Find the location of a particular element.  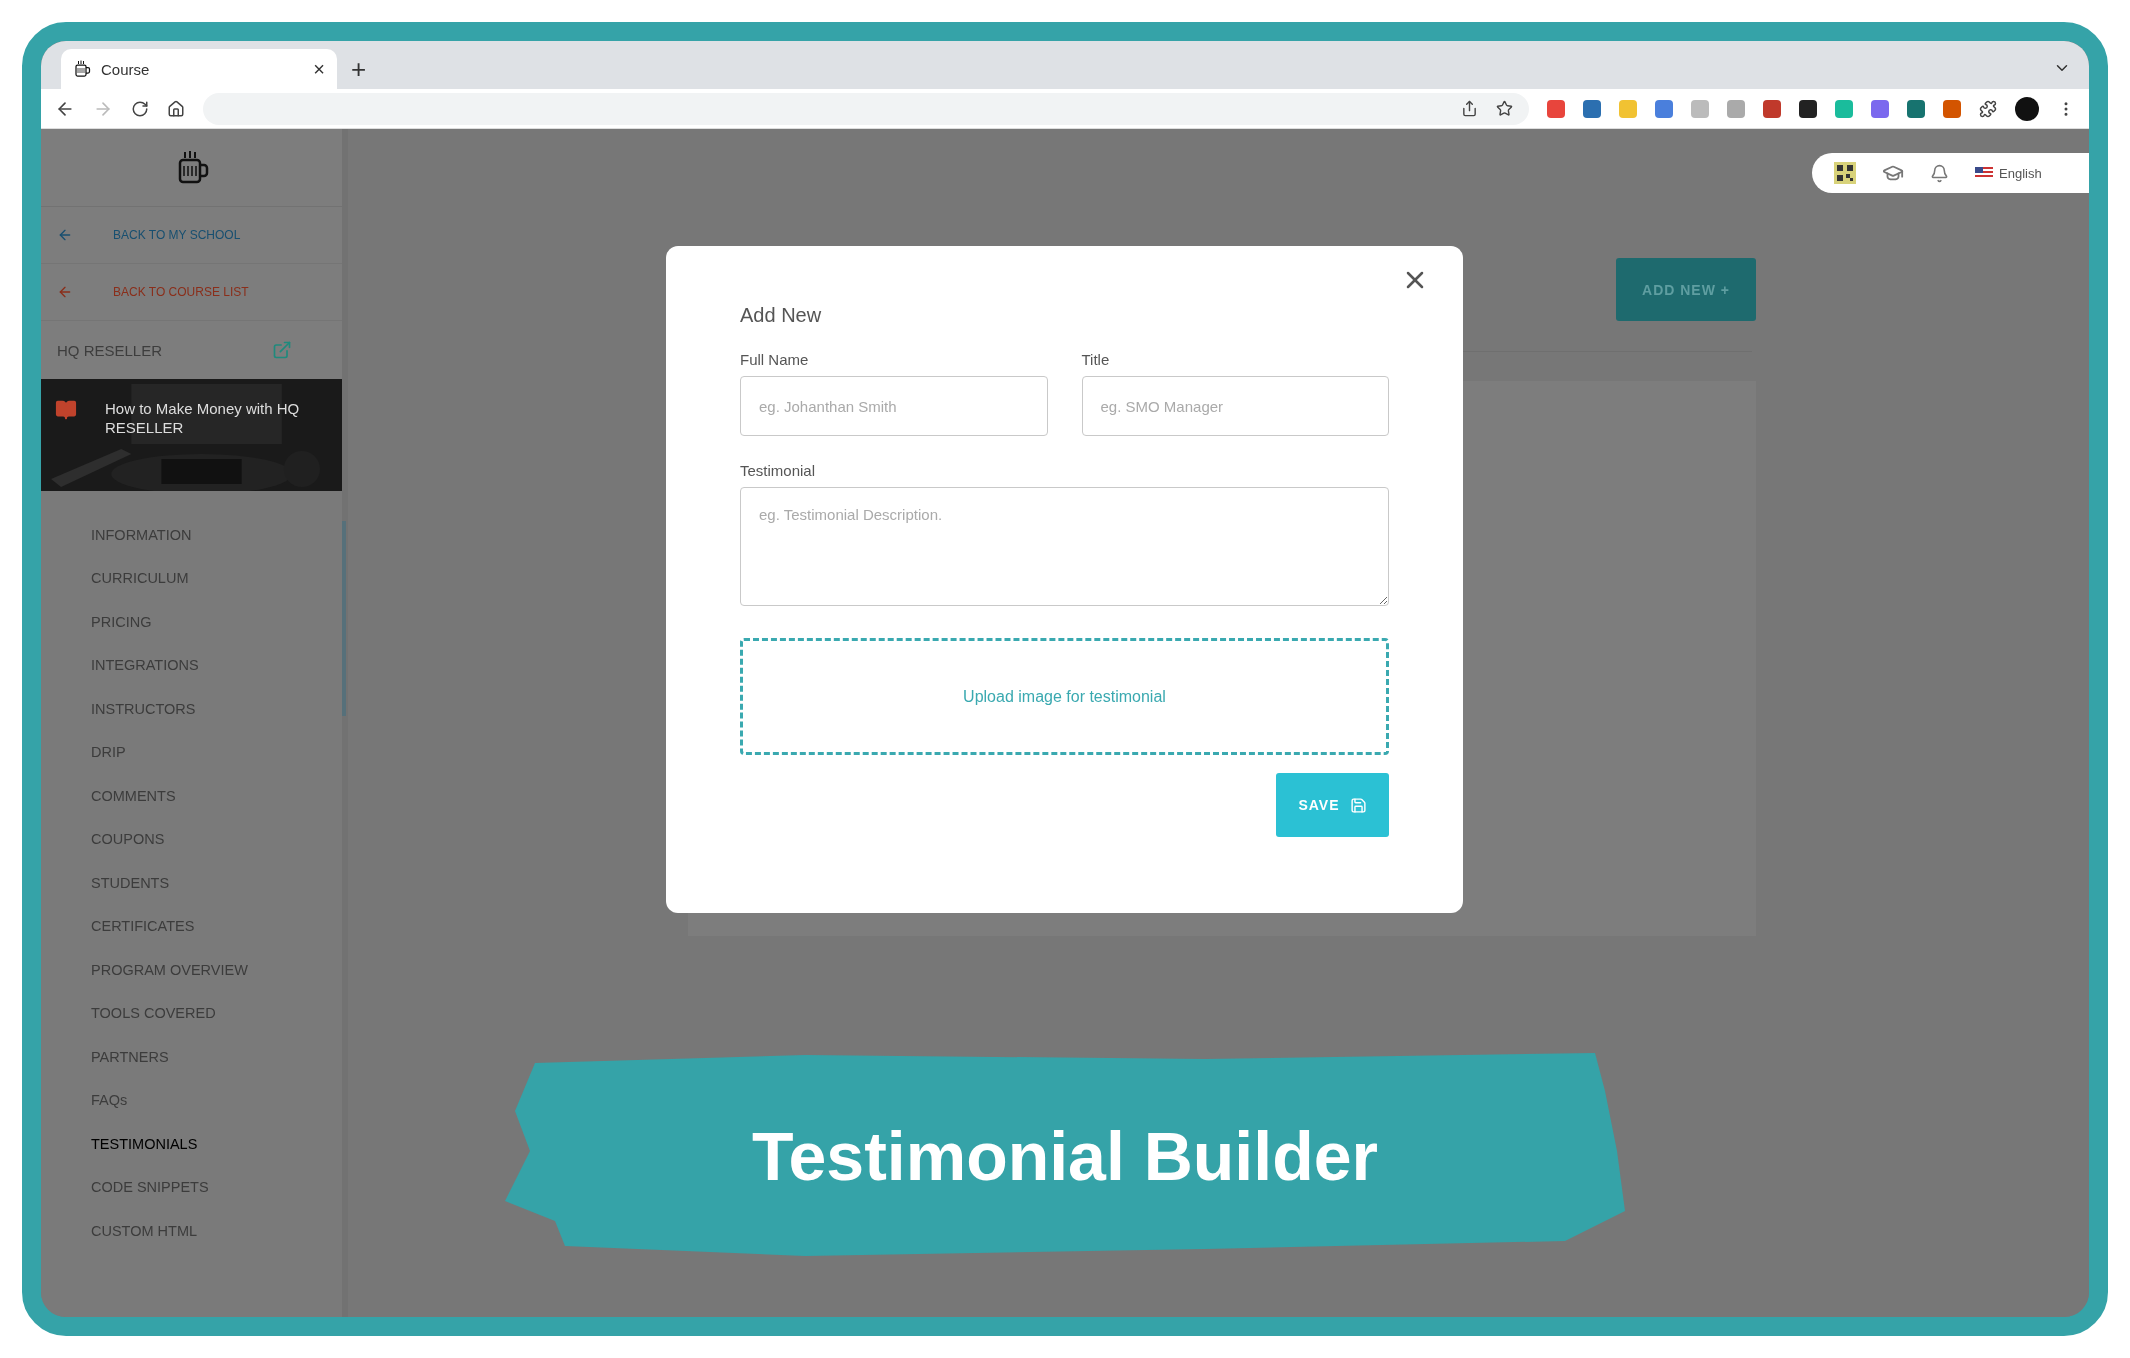

textarea-field: eg. Testimonial Description. is located at coordinates (1064, 546).